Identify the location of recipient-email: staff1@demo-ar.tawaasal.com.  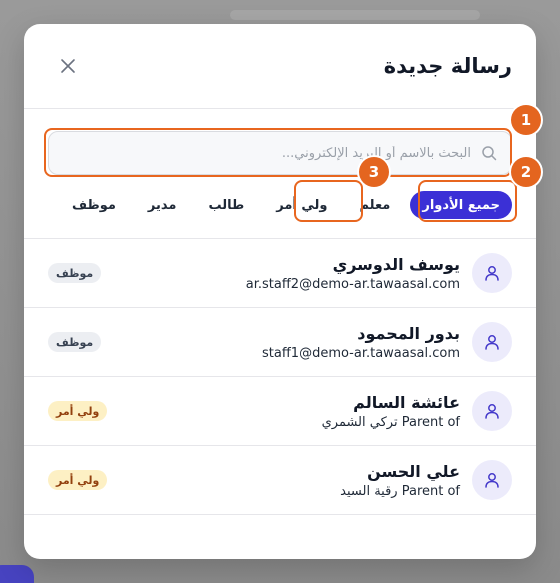
(361, 353).